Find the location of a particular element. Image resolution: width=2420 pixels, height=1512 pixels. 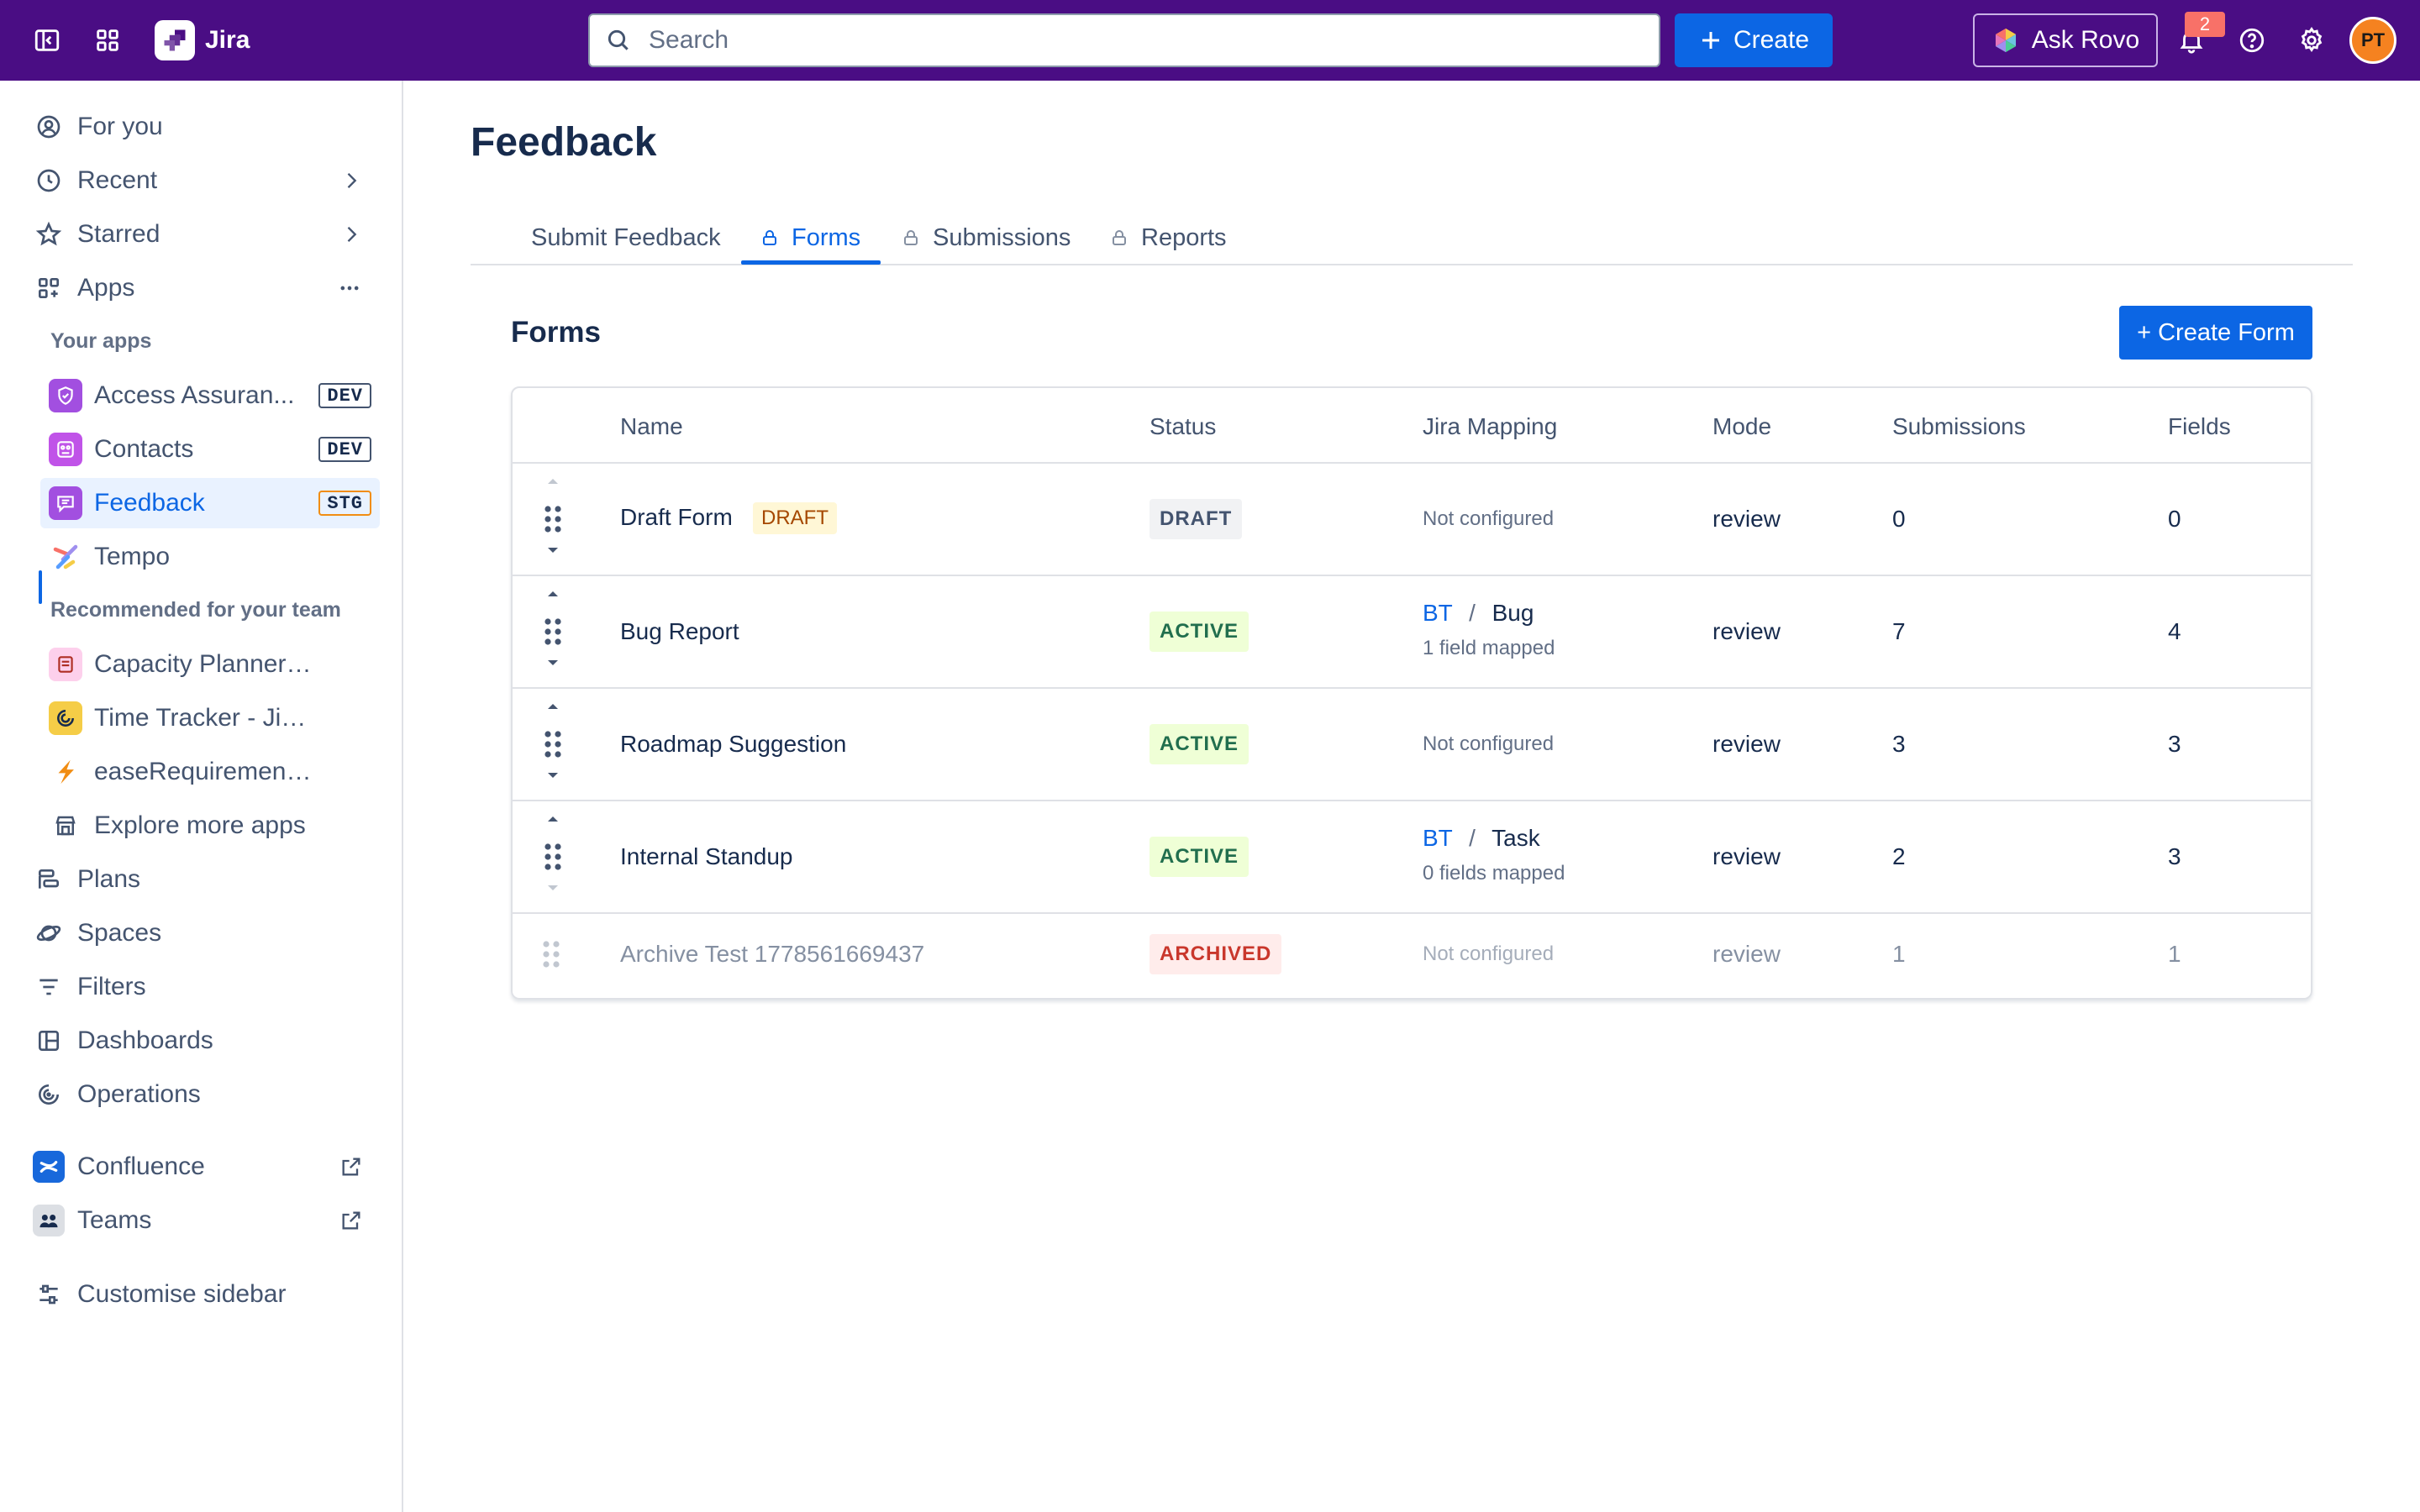

sidebar-item-operations: Operations is located at coordinates (203, 1094).